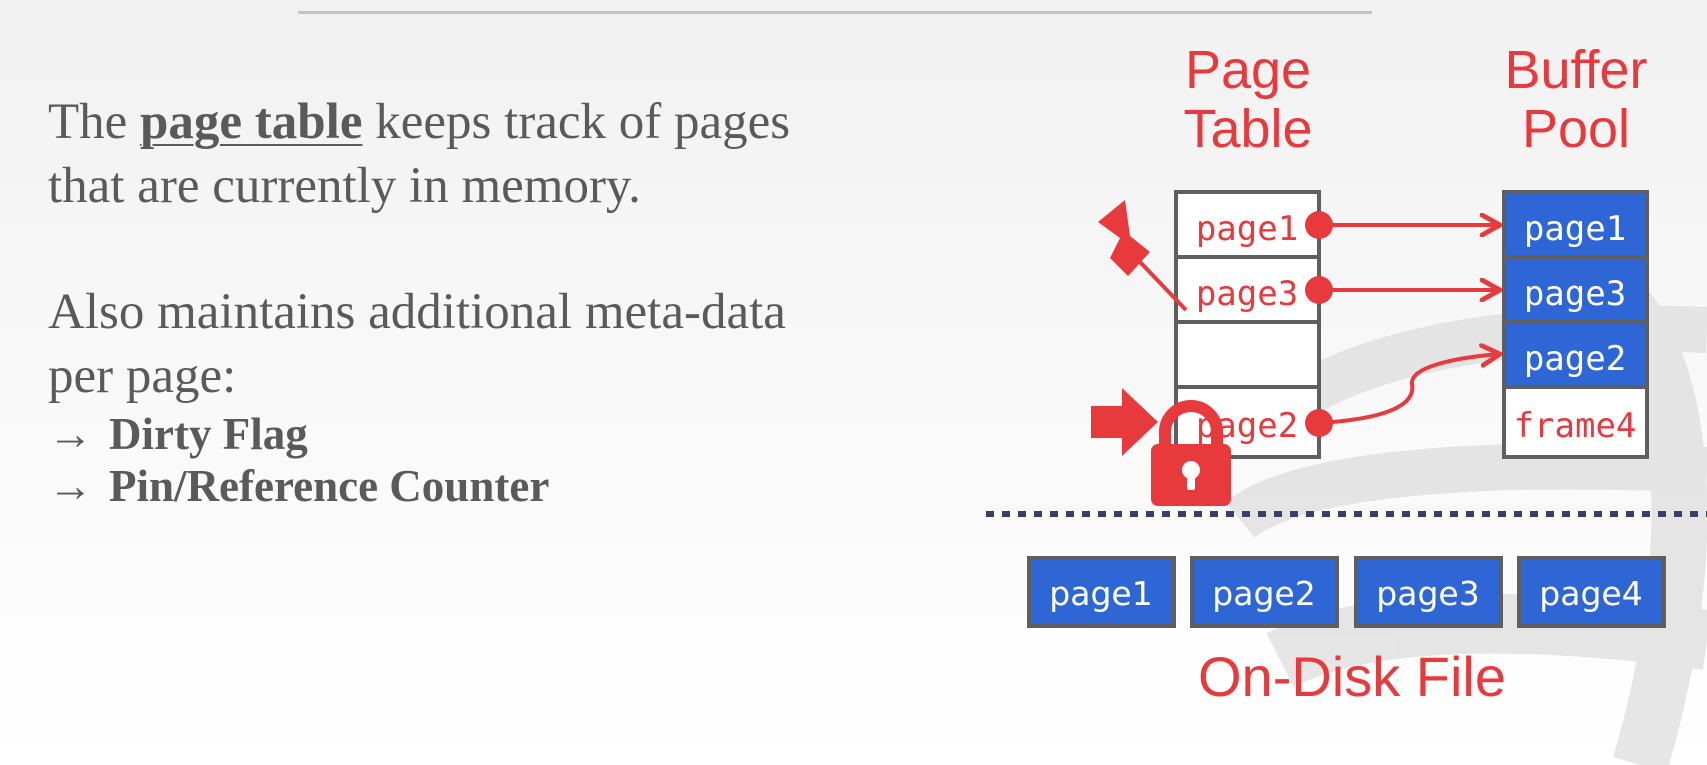  I want to click on buffer-frame-label: page1, so click(1575, 229).